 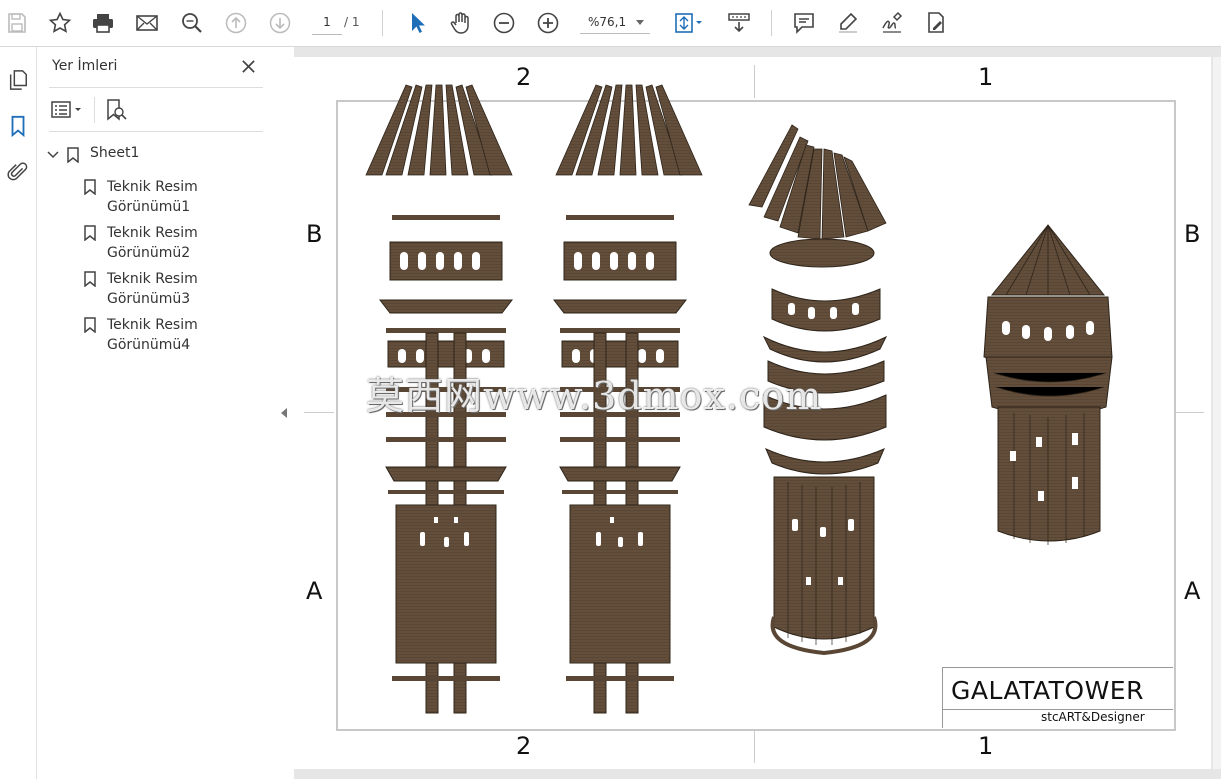 What do you see at coordinates (141, 289) in the screenshot?
I see `bookmark-item: Teknik Resim Görünümü3` at bounding box center [141, 289].